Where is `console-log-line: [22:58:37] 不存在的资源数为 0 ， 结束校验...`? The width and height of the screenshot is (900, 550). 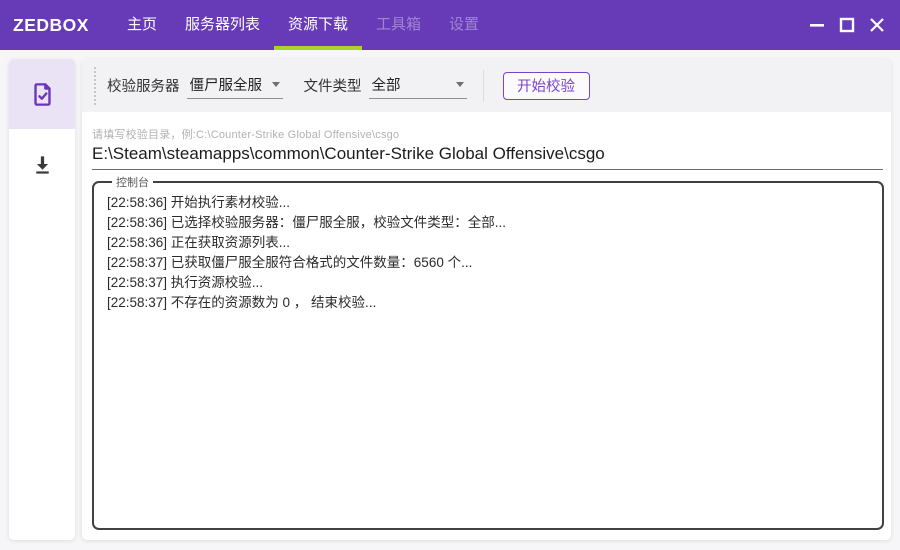
console-log-line: [22:58:37] 不存在的资源数为 0 ， 结束校验... is located at coordinates (242, 302).